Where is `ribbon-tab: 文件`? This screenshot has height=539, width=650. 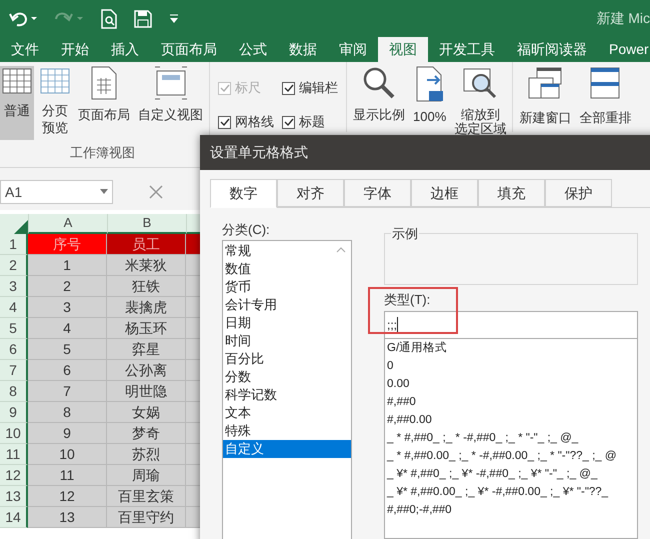 ribbon-tab: 文件 is located at coordinates (25, 49).